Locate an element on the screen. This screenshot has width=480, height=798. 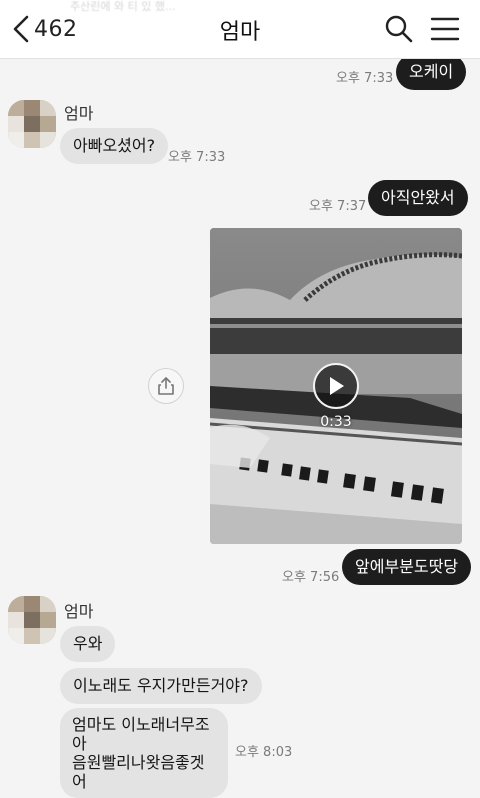
message-time: 오후 7:56 is located at coordinates (311, 577).